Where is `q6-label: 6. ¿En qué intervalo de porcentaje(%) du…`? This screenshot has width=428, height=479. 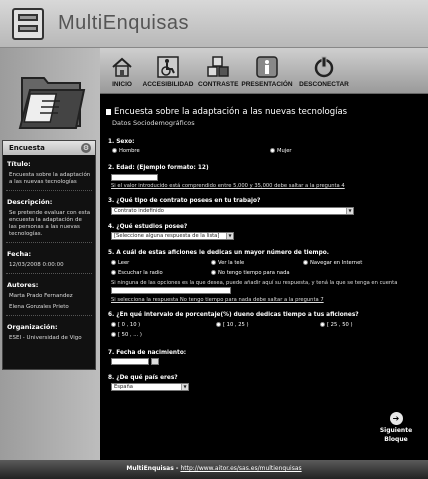
q6-label: 6. ¿En qué intervalo de porcentaje(%) du… is located at coordinates (233, 315).